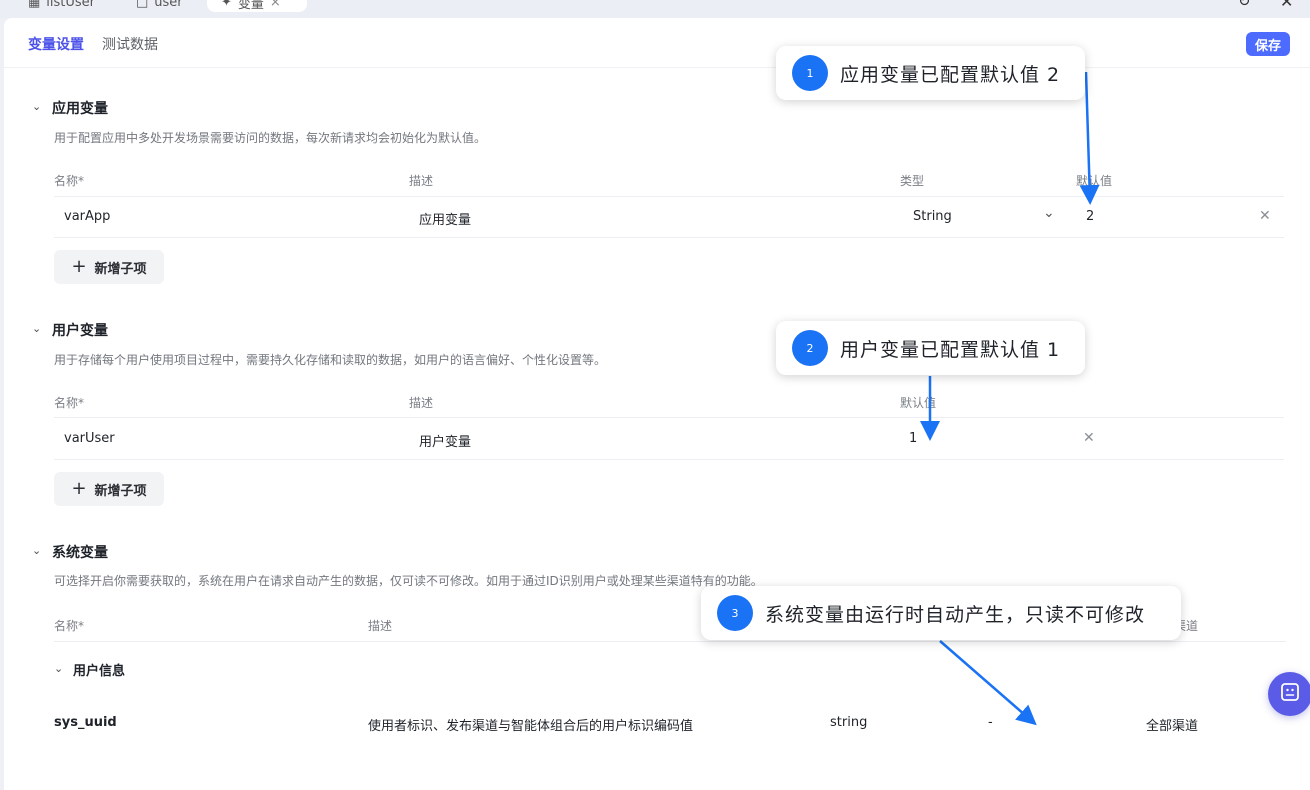  Describe the element at coordinates (1172, 726) in the screenshot. I see `sys-var-channel: 全部渠道` at that location.